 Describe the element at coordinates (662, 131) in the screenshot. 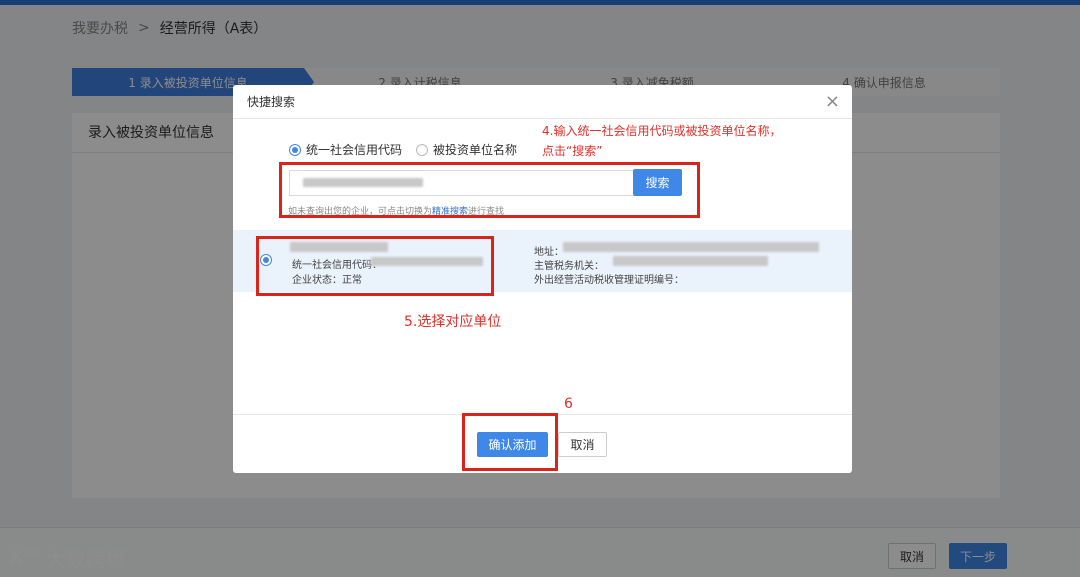

I see `annotation-step4-line1: 4.输入统一社会信用代码或被投资单位名称，` at that location.